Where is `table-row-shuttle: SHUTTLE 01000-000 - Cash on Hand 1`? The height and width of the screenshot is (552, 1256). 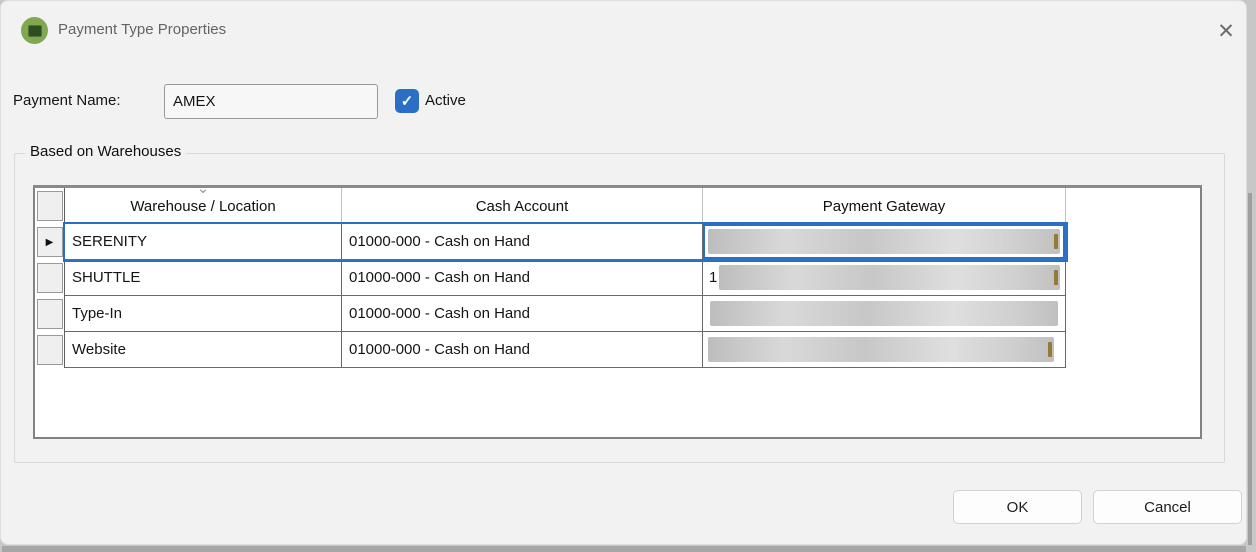
table-row-shuttle: SHUTTLE 01000-000 - Cash on Hand 1 is located at coordinates (617, 278).